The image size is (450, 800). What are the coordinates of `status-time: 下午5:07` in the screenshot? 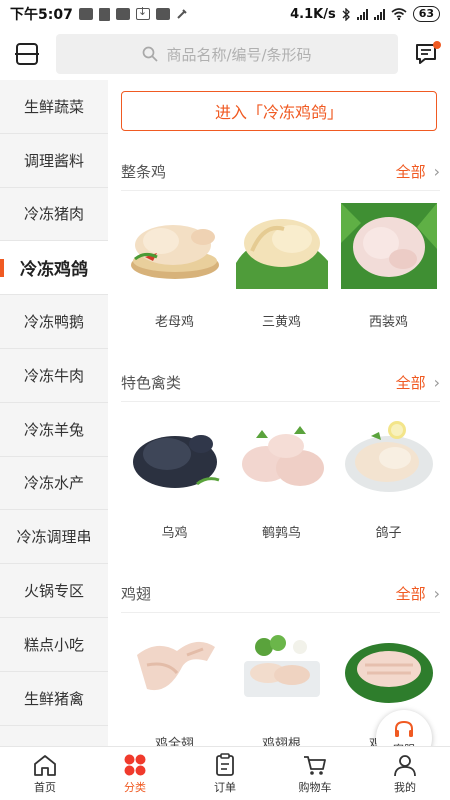 It's located at (41, 15).